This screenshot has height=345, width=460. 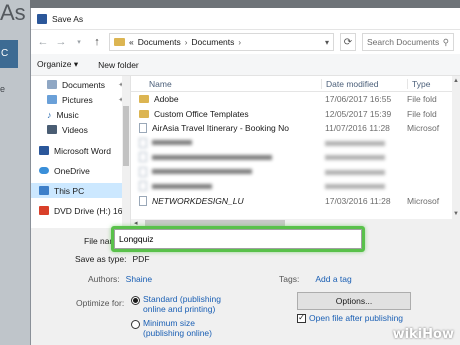 I want to click on open-after-publishing: ✓ Open file after publishing, so click(x=350, y=318).